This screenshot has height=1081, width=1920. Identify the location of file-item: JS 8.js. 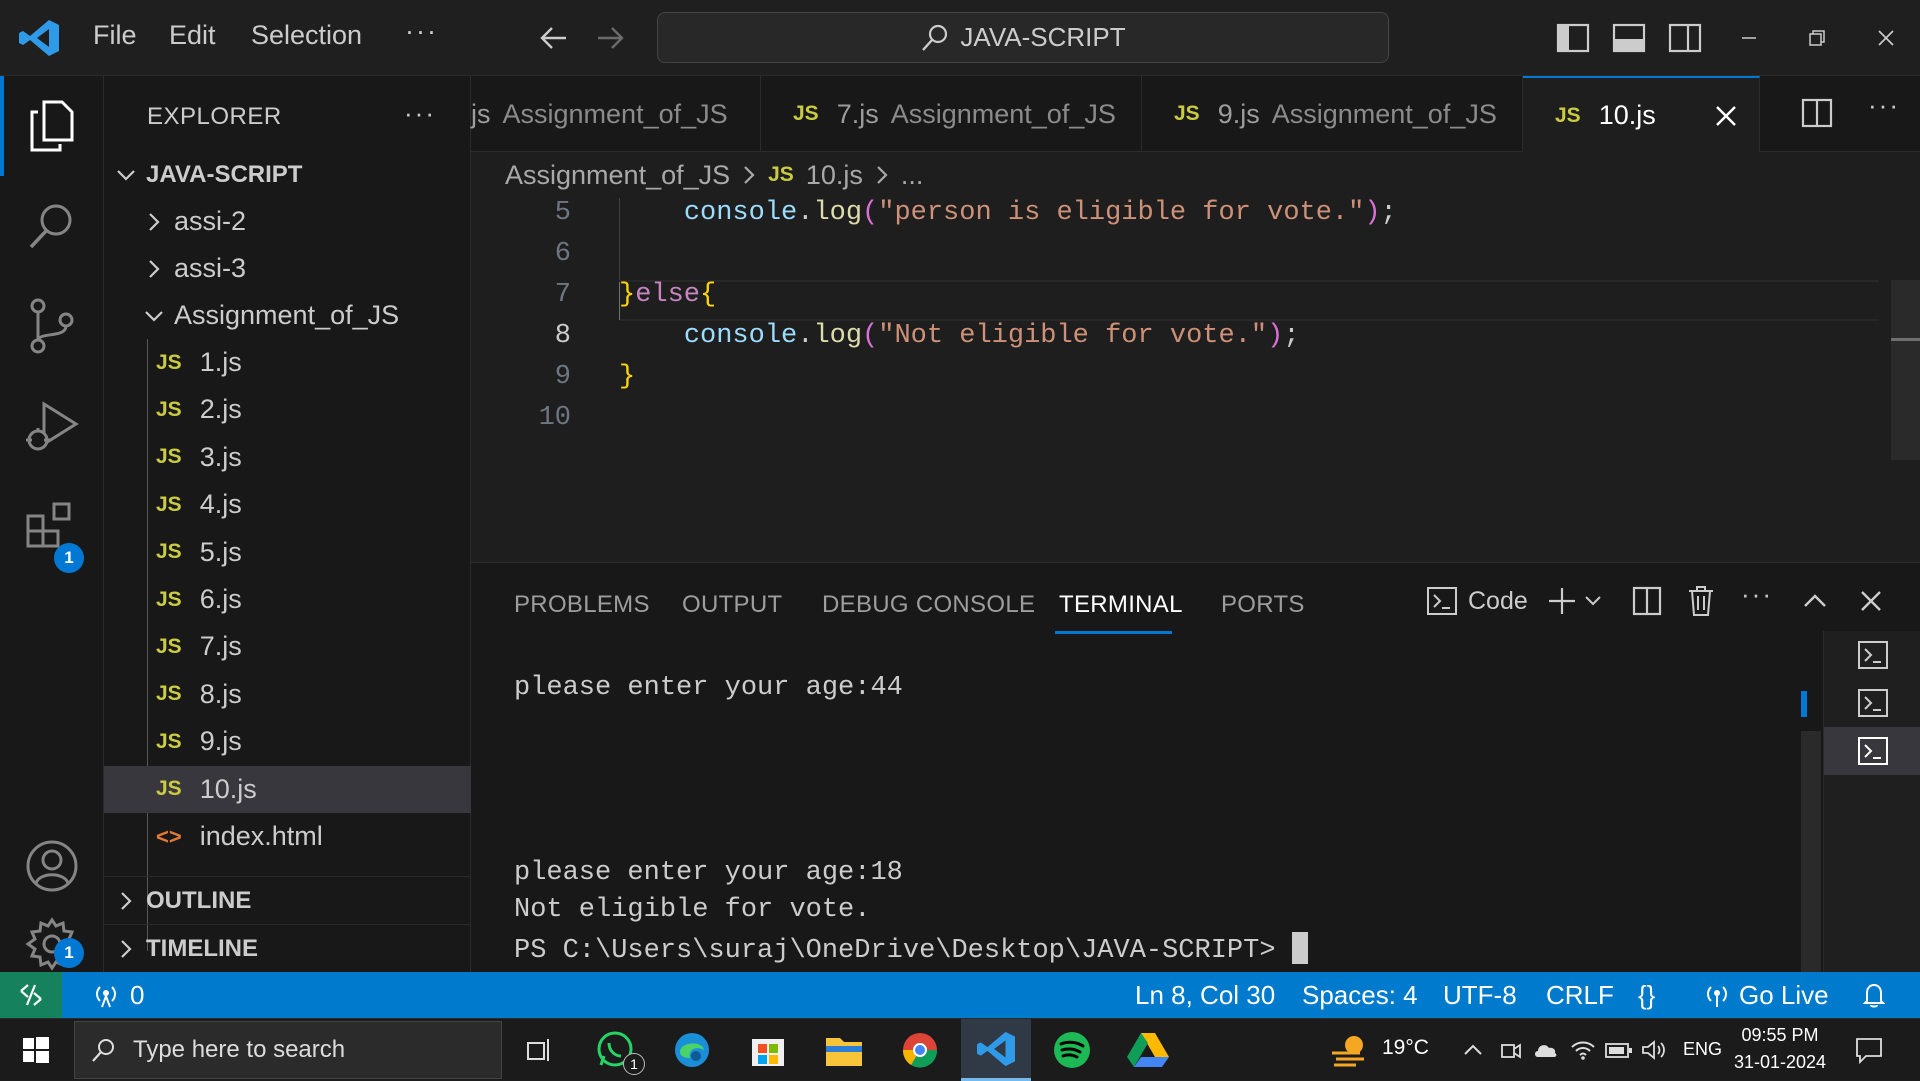
(287, 694).